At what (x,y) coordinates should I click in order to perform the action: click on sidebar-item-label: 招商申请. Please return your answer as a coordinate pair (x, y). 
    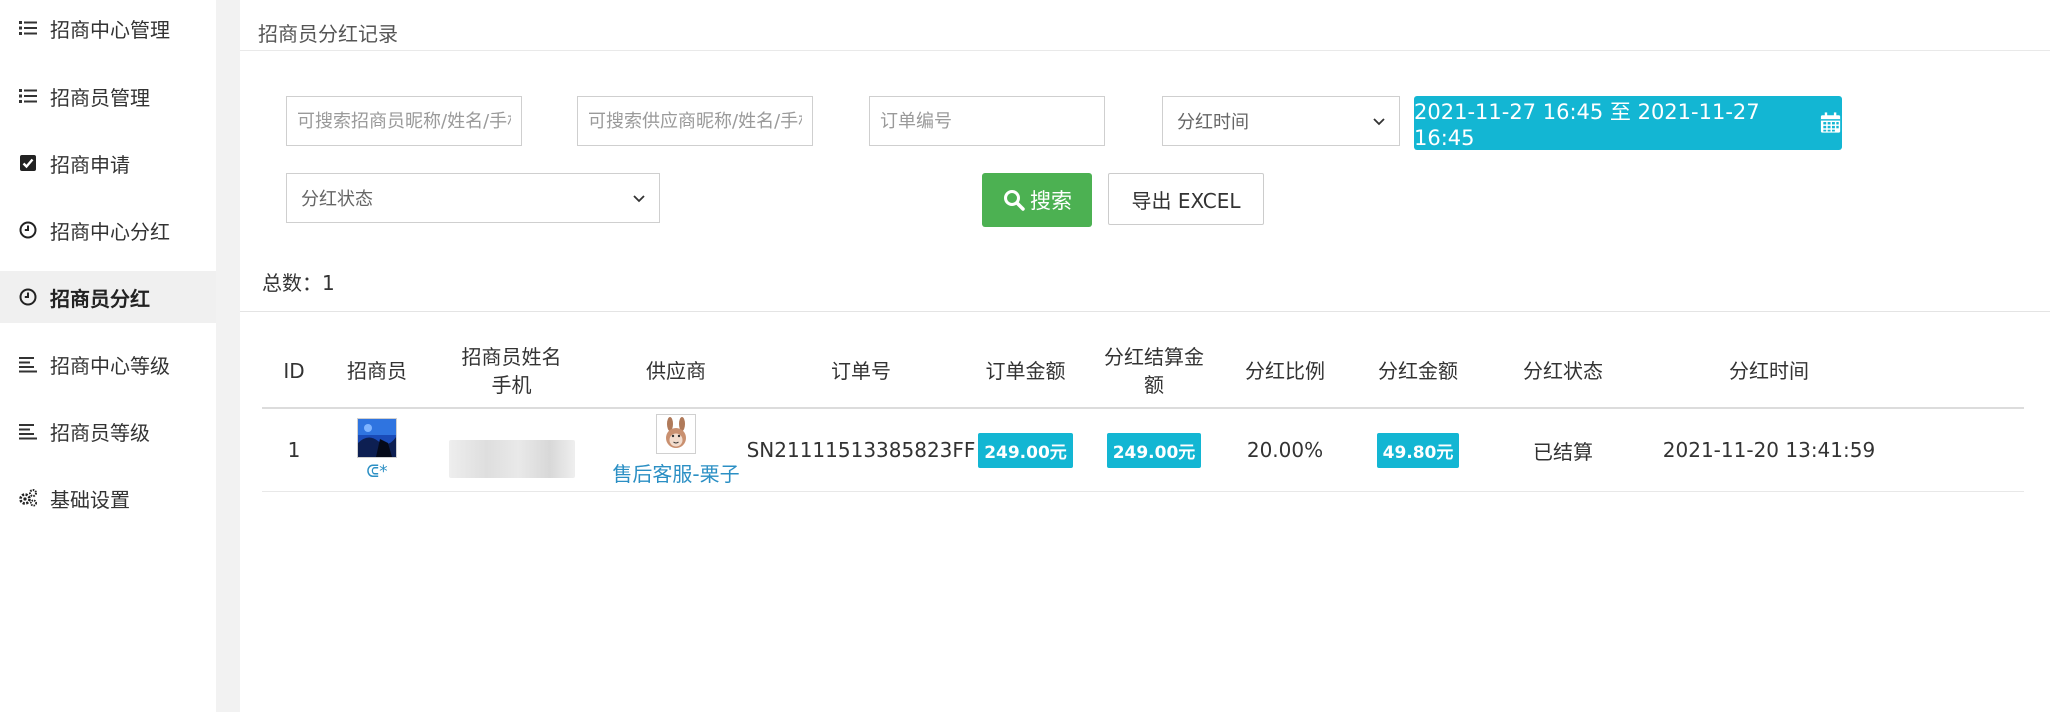
    Looking at the image, I should click on (90, 164).